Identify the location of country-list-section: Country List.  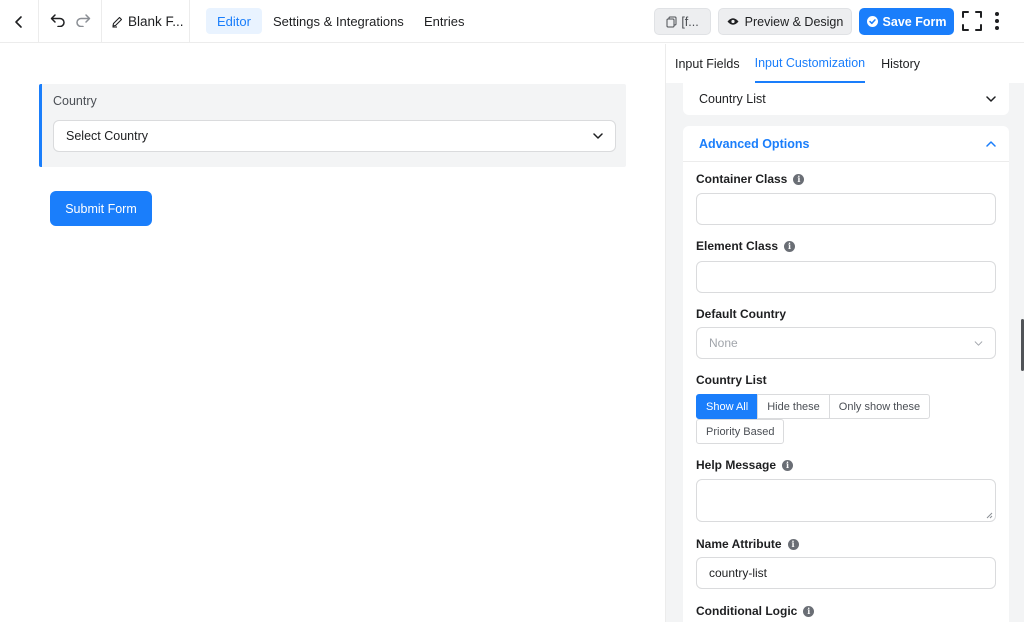
(846, 99).